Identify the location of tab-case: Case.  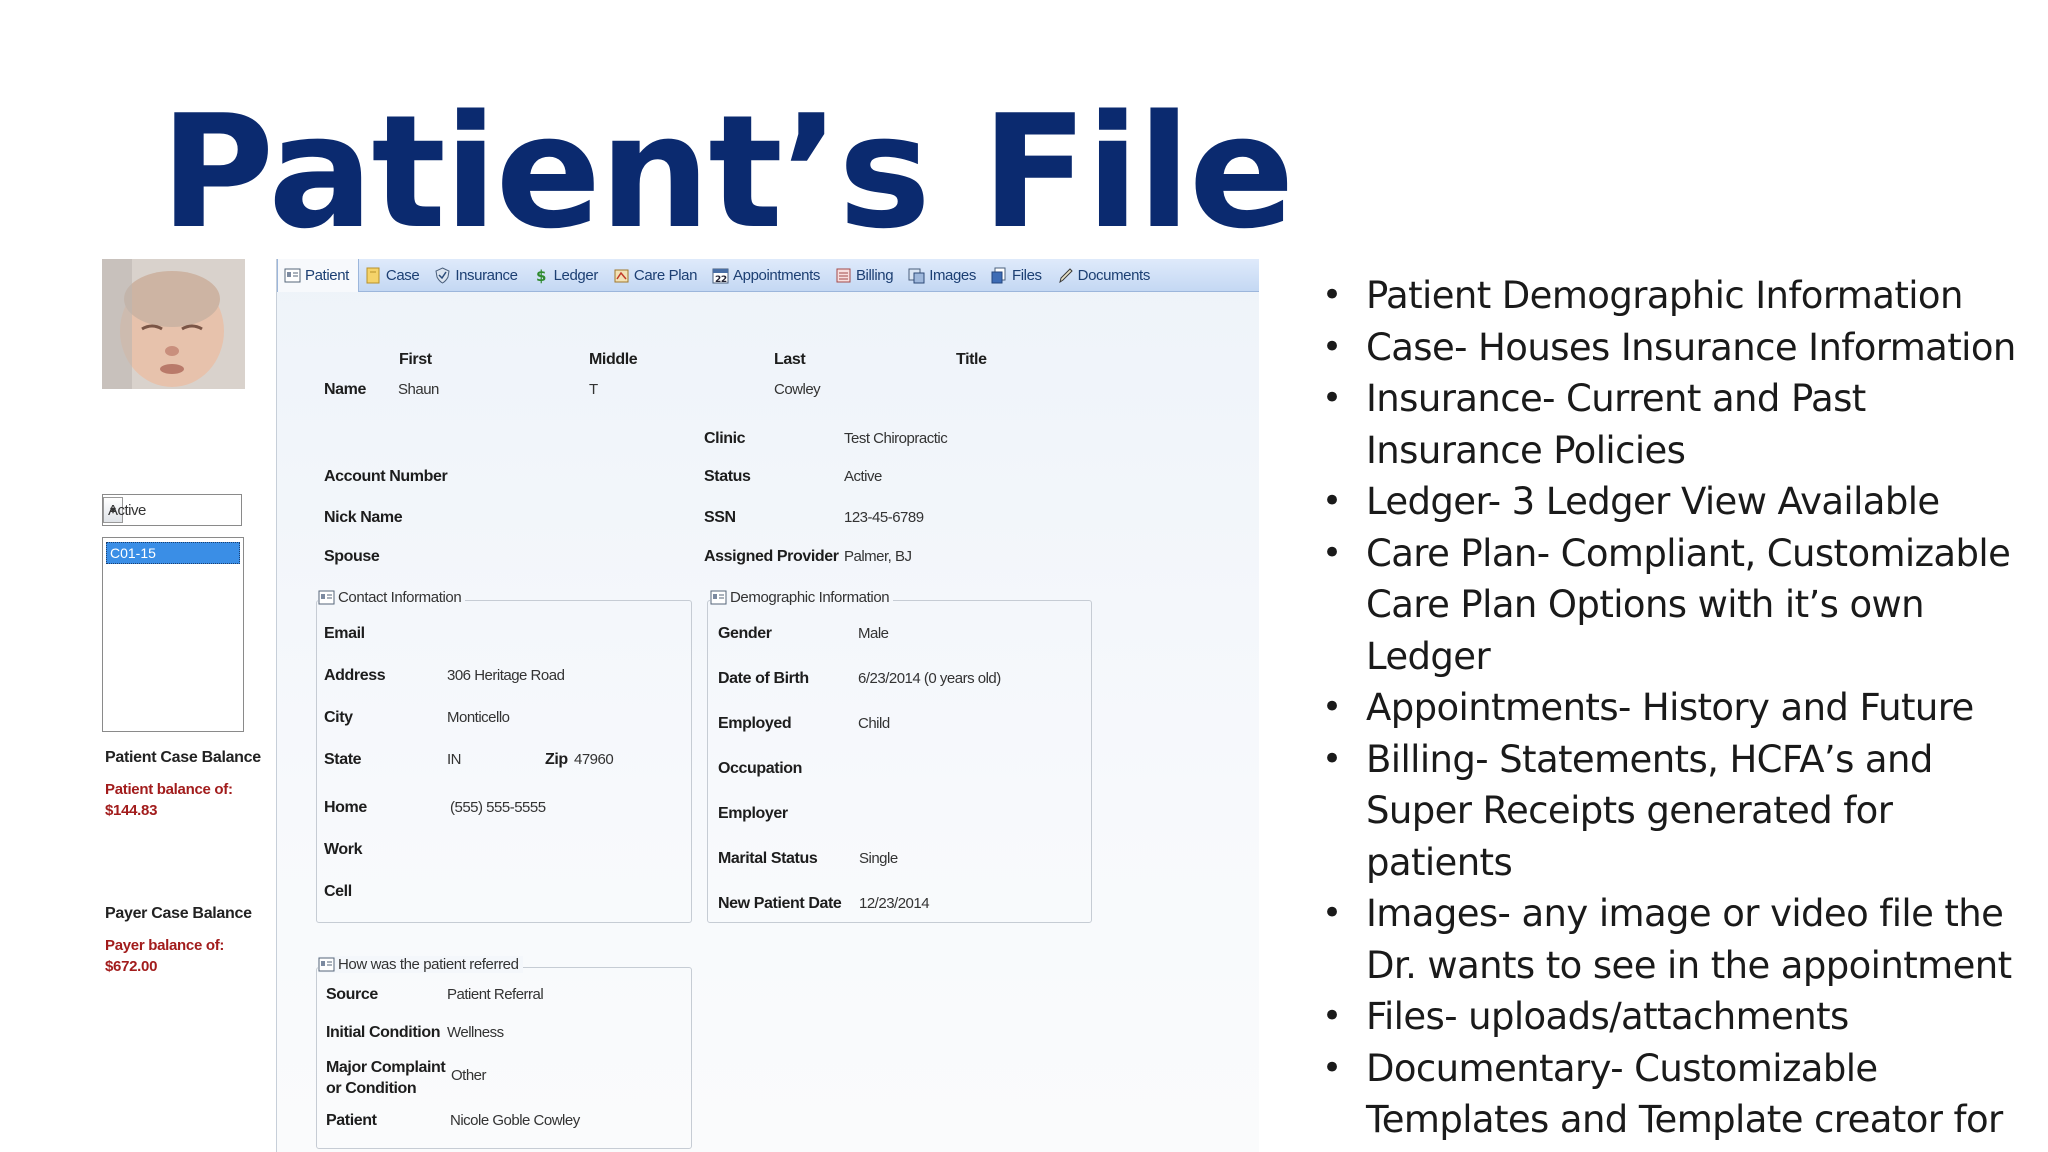
(393, 275).